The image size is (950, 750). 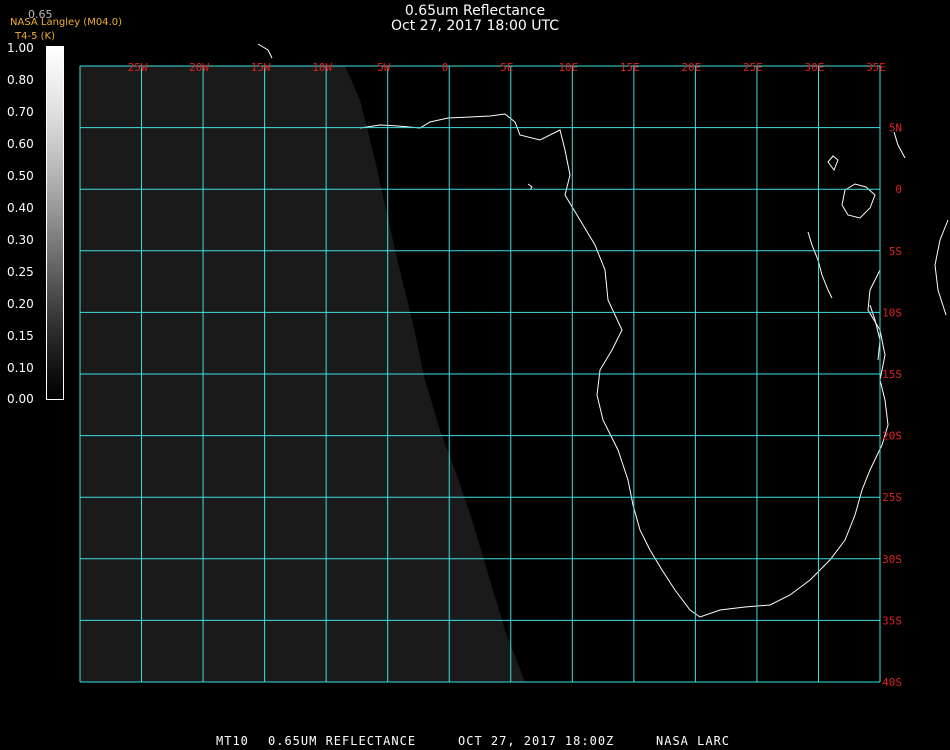 What do you see at coordinates (895, 251) in the screenshot?
I see `latitude-label: 5S` at bounding box center [895, 251].